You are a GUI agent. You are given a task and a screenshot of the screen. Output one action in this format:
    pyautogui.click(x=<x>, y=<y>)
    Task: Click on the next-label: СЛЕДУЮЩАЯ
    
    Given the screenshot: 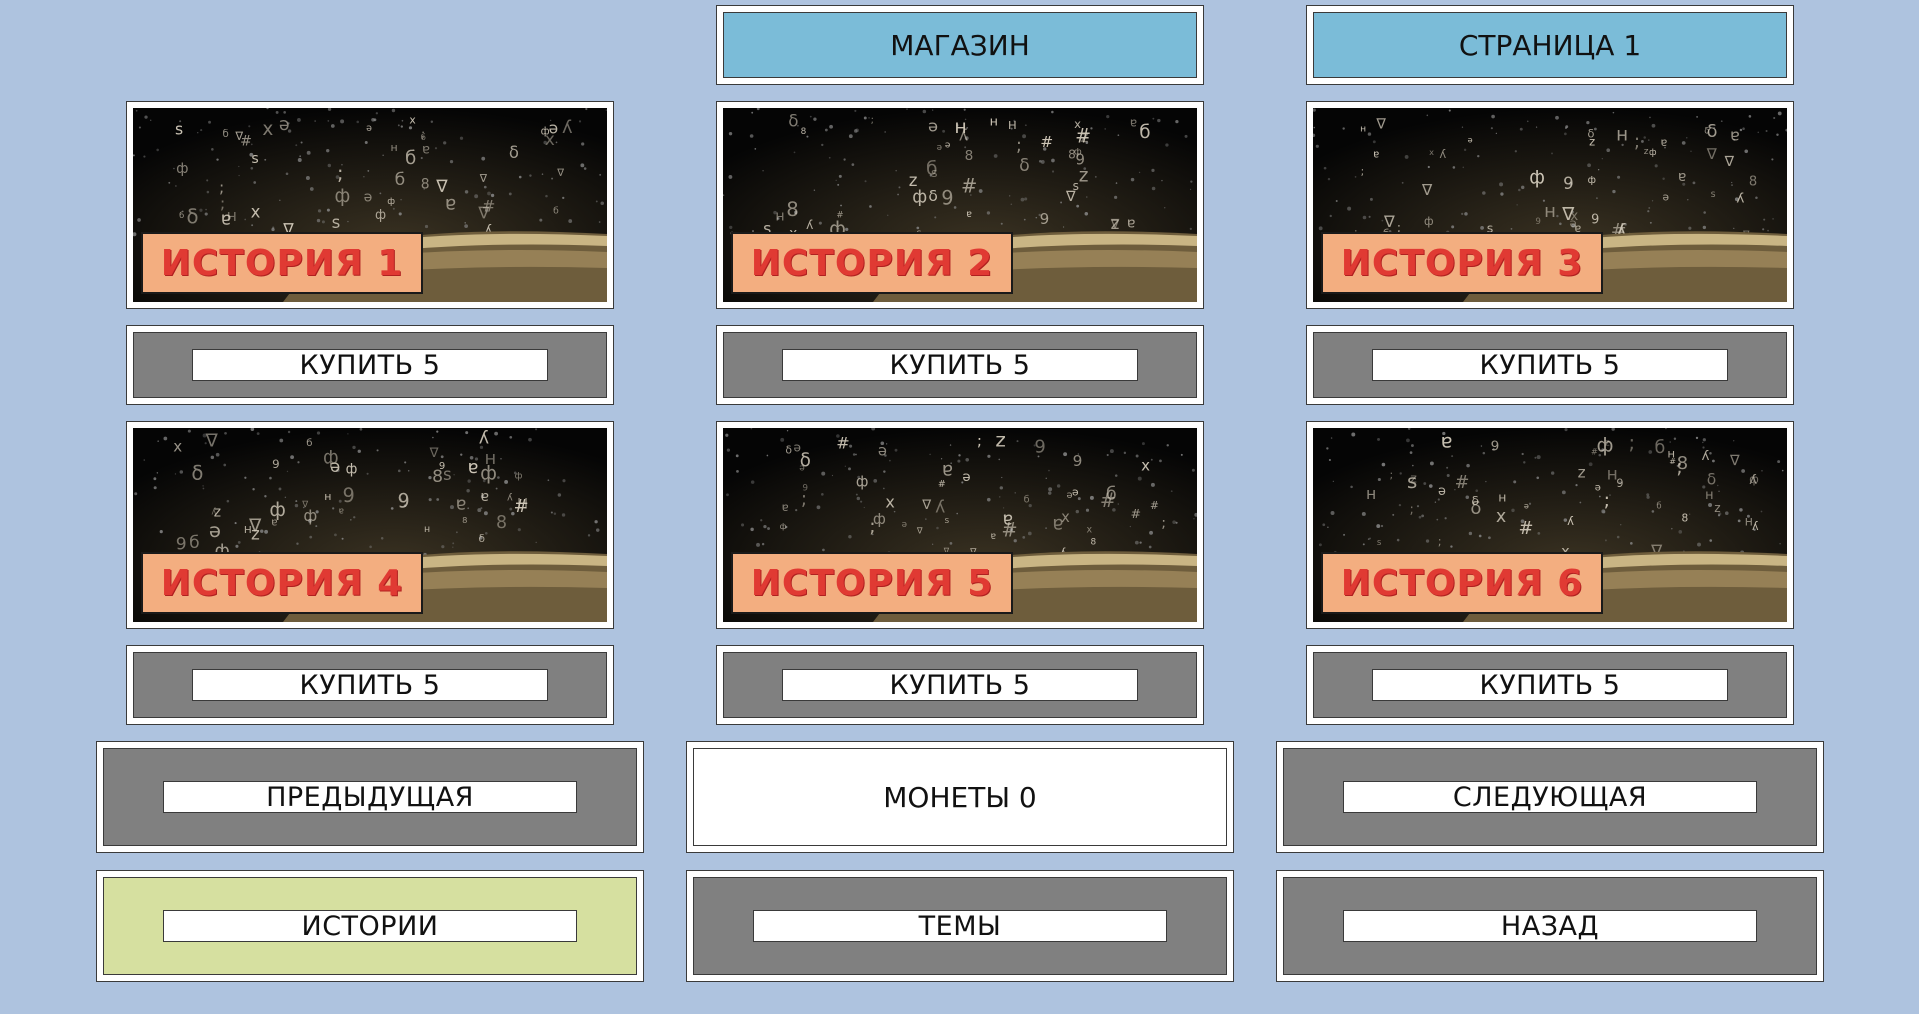 What is the action you would take?
    pyautogui.click(x=1550, y=797)
    